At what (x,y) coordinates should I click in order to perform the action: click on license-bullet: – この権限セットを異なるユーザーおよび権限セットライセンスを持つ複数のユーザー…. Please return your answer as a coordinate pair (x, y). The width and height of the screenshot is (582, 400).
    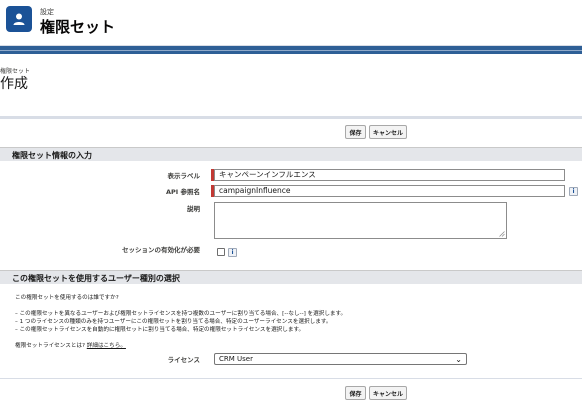
    Looking at the image, I should click on (181, 314).